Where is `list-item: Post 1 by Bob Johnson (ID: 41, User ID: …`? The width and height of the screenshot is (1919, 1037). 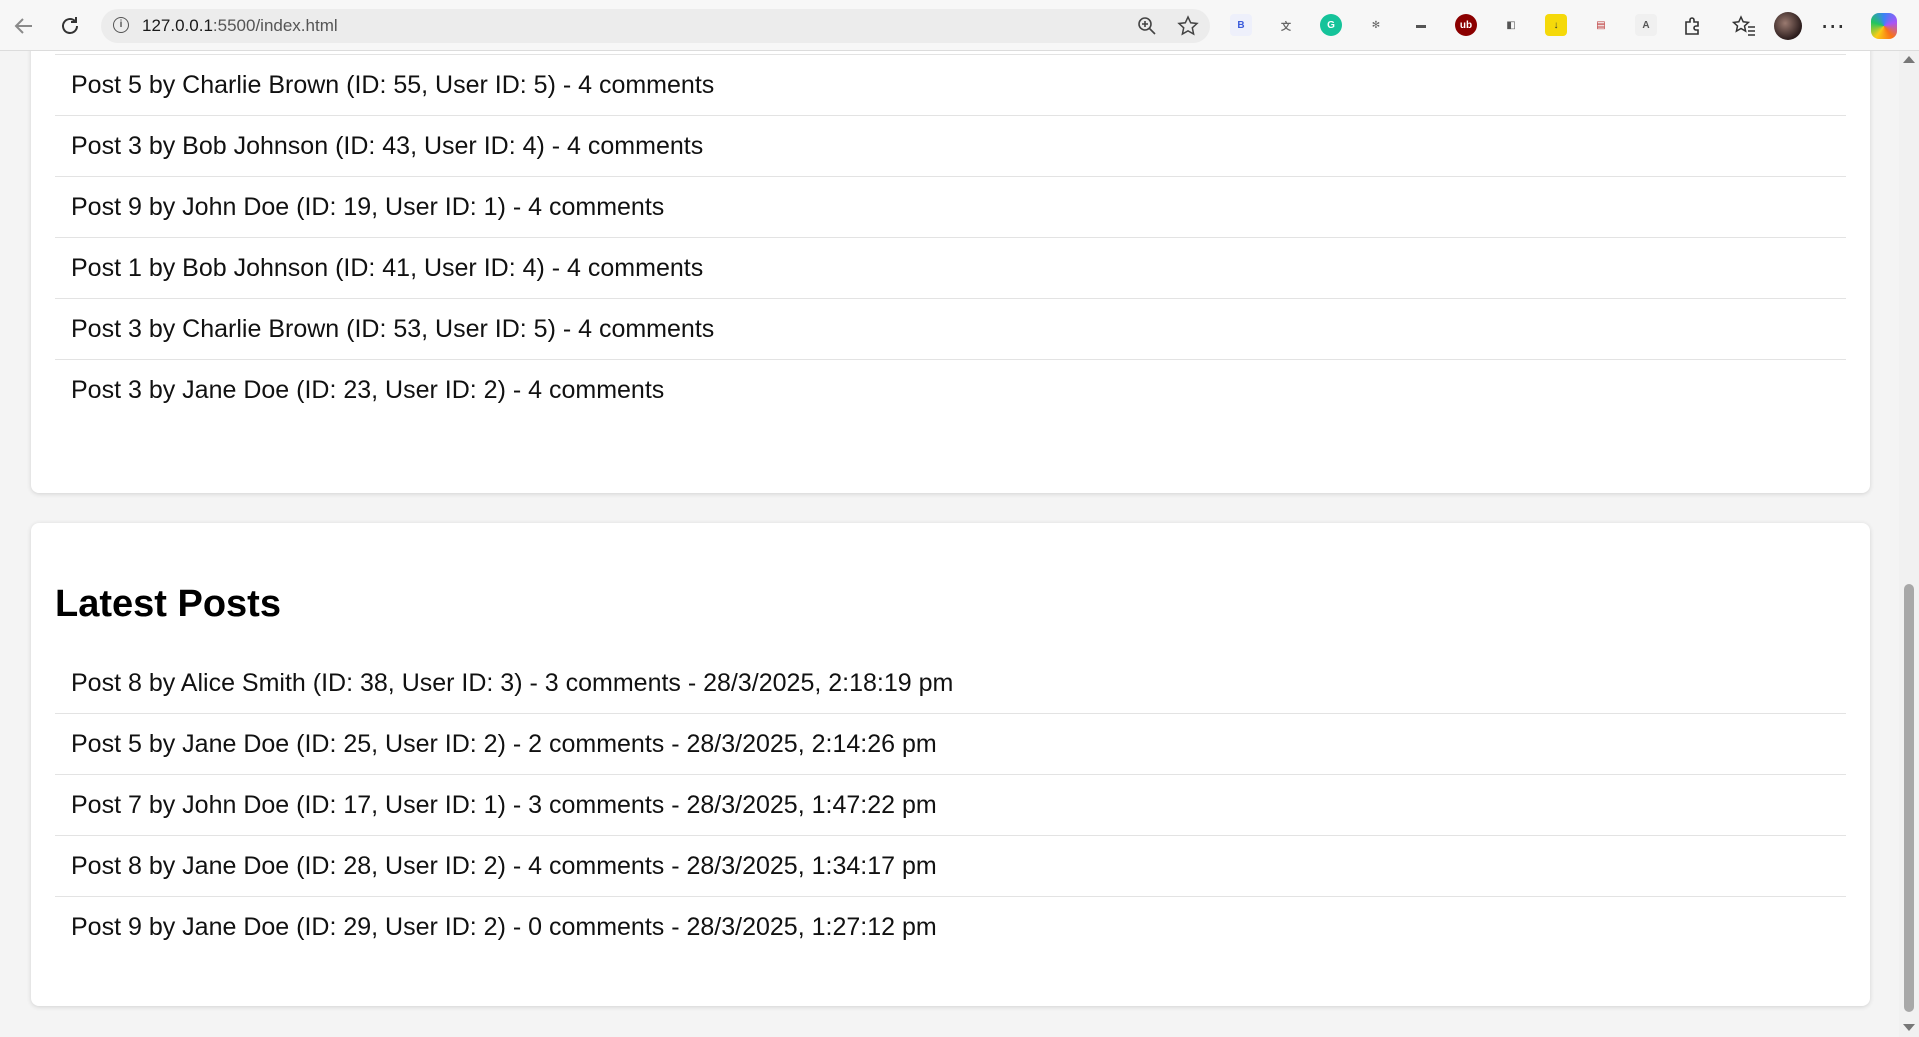
list-item: Post 1 by Bob Johnson (ID: 41, User ID: … is located at coordinates (950, 268).